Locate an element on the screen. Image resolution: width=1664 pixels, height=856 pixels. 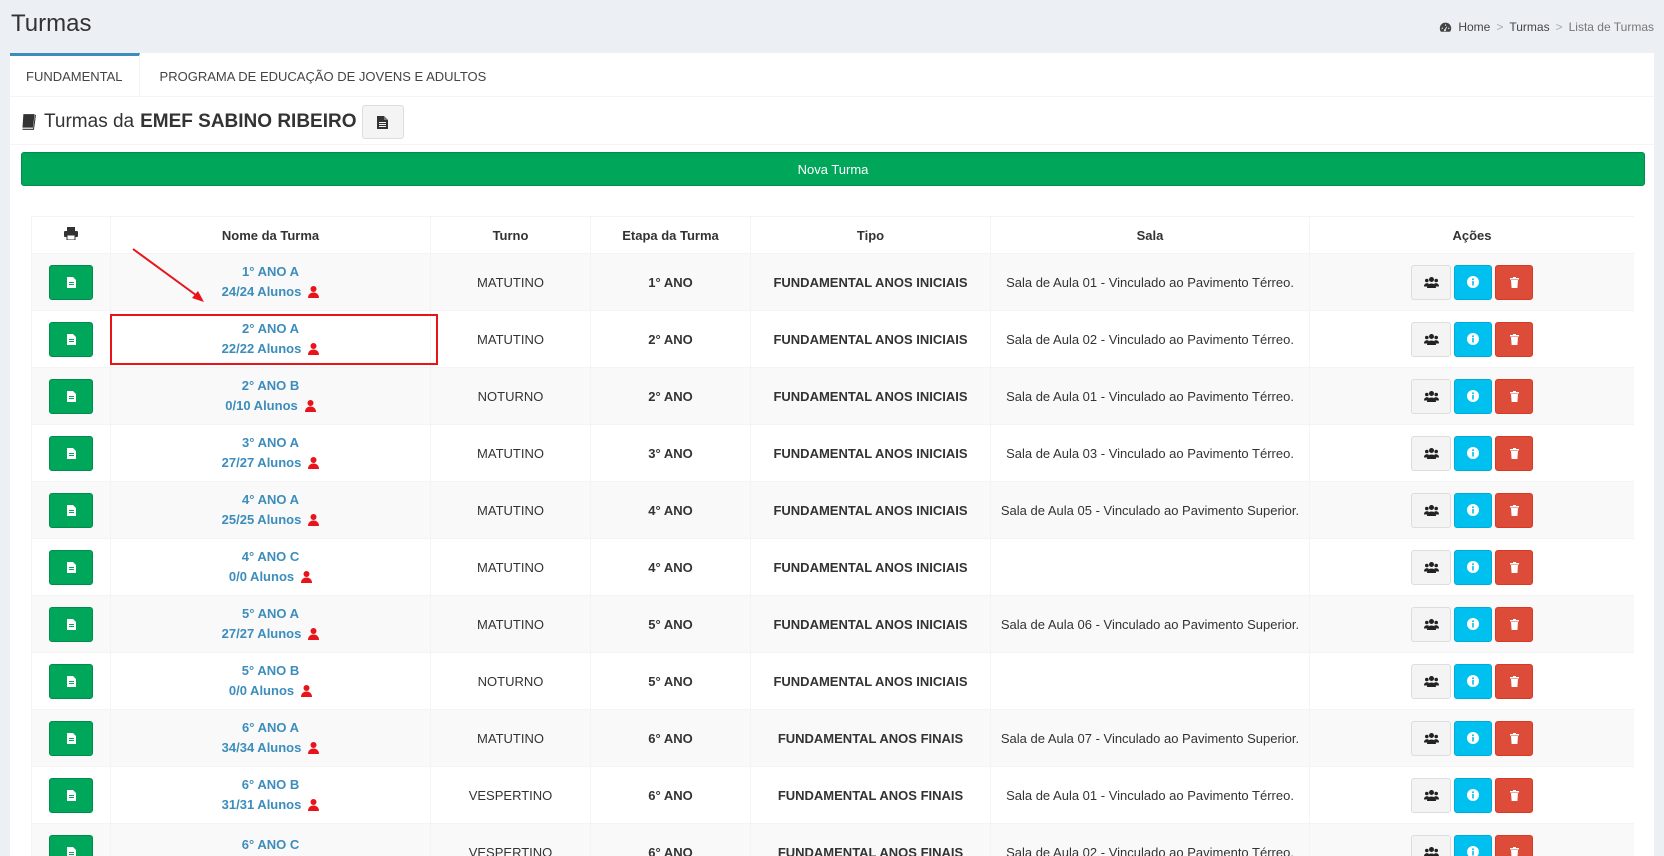
nome-cell: 4° ANO A 25/25 Alunos is located at coordinates (270, 510).